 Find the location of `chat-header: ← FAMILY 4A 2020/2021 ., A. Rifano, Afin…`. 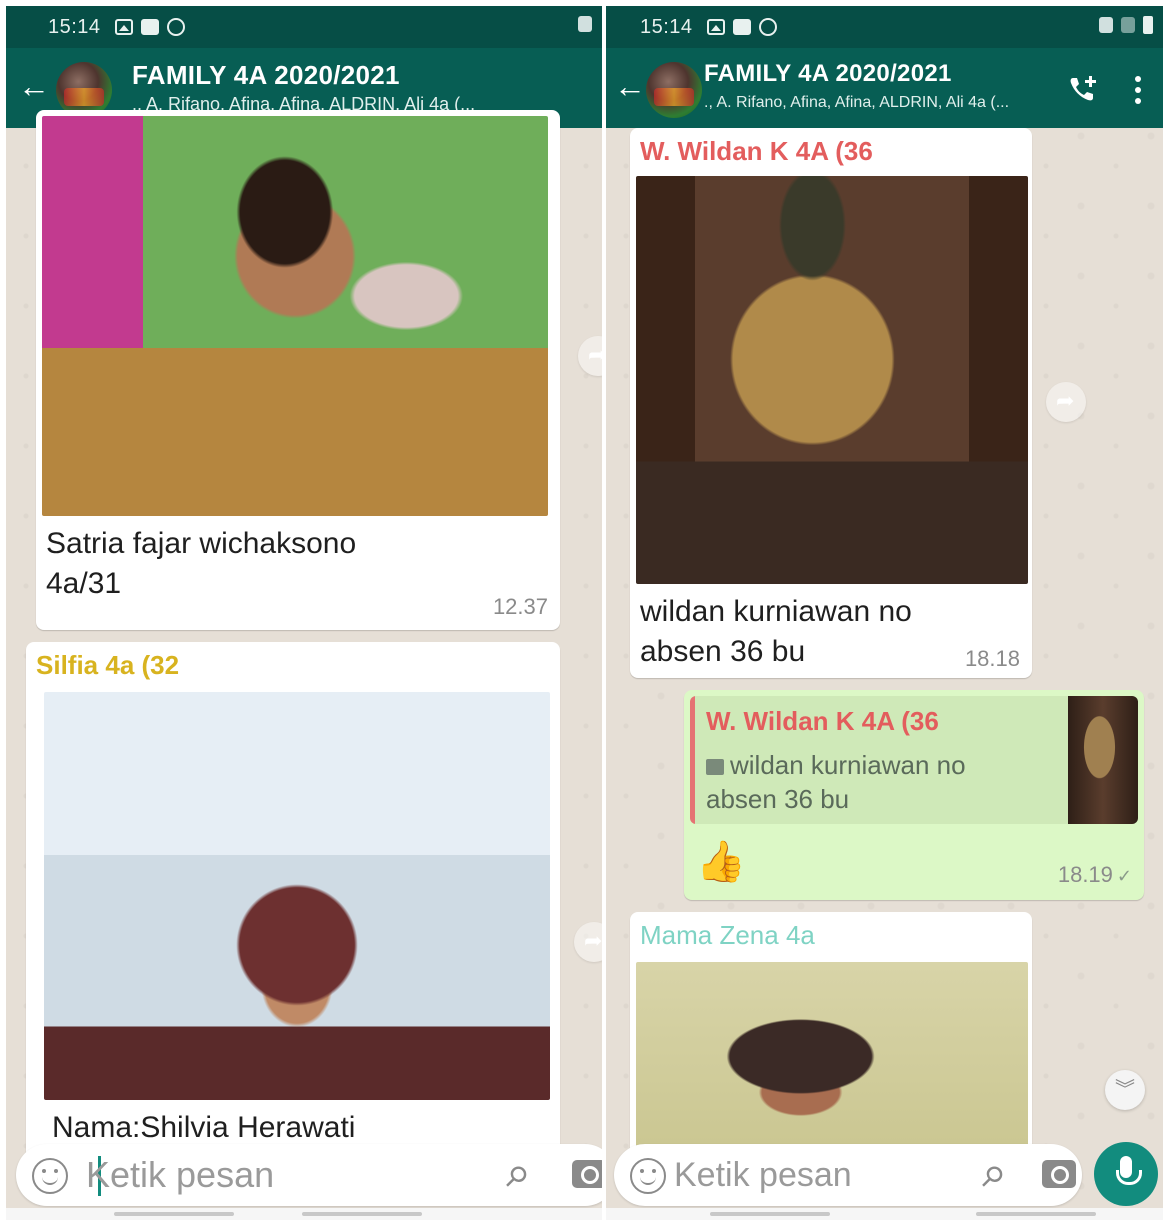

chat-header: ← FAMILY 4A 2020/2021 ., A. Rifano, Afin… is located at coordinates (884, 88).